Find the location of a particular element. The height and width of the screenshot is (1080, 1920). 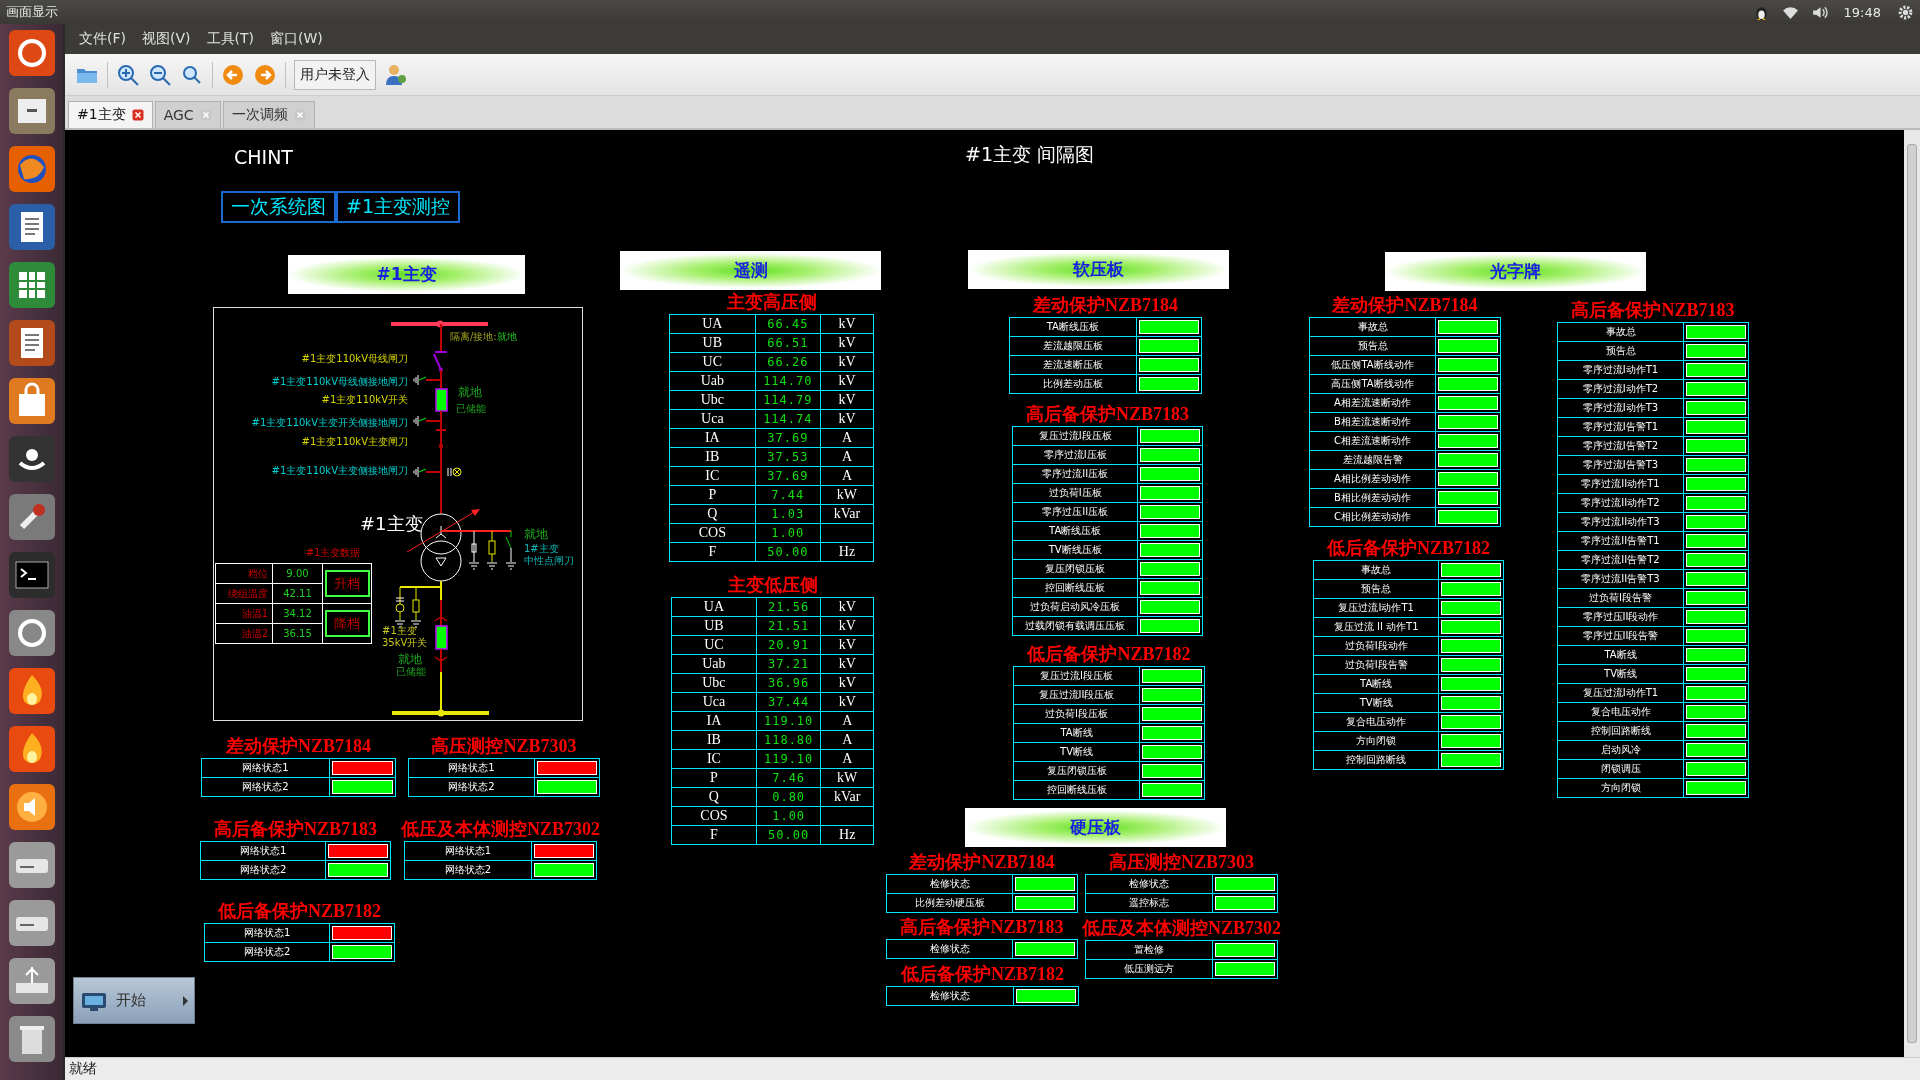

status-text: 就绪 is located at coordinates (83, 1069).